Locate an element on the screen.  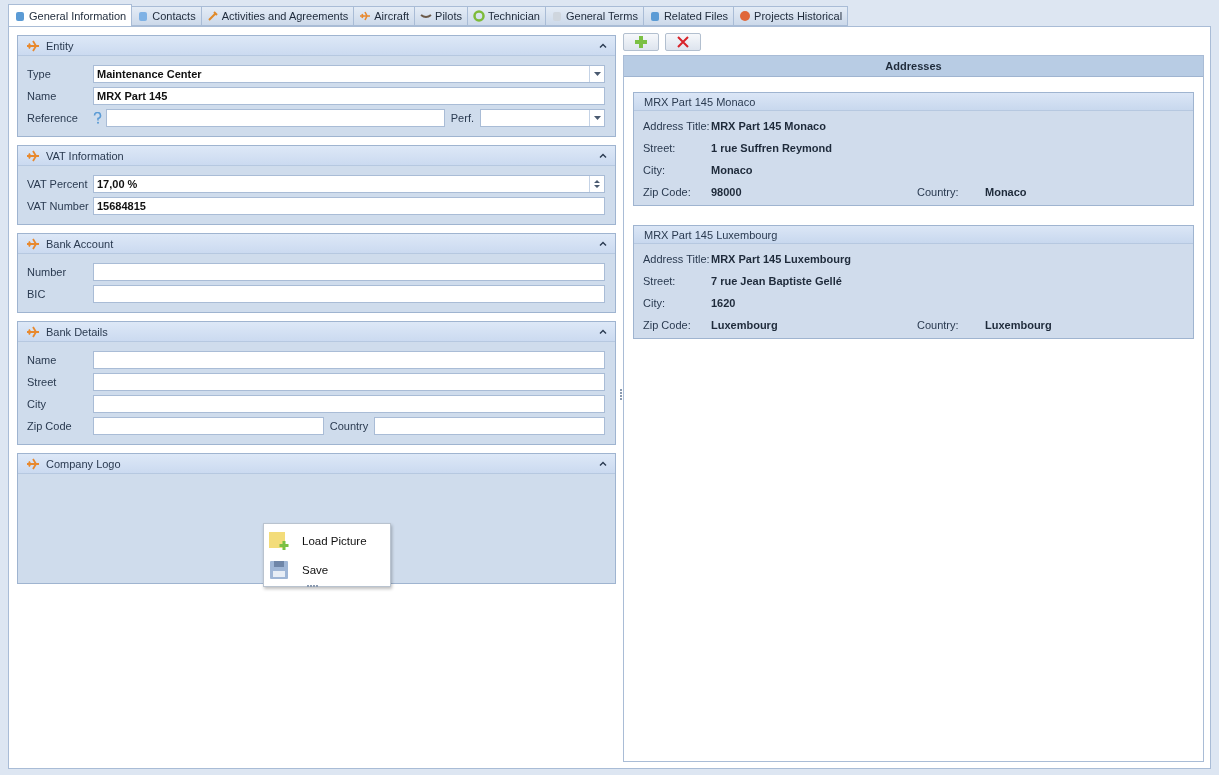
tab: Contacts is located at coordinates (166, 16).